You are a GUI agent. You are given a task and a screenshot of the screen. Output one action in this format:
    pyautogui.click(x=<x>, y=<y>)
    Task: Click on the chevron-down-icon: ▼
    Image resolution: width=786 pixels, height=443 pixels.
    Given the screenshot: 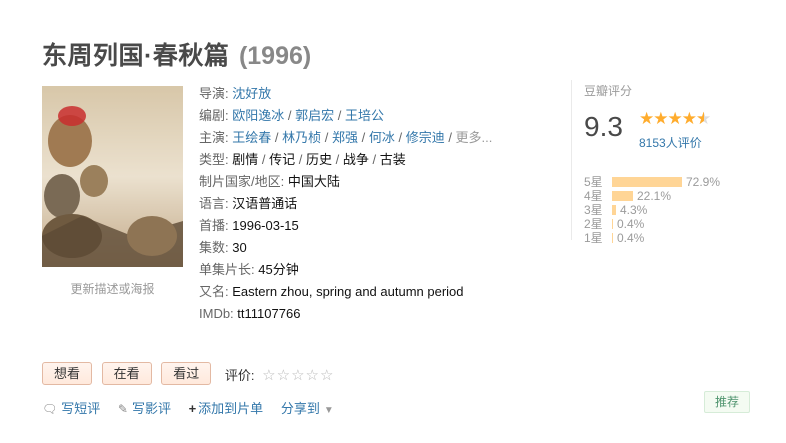 What is the action you would take?
    pyautogui.click(x=328, y=410)
    